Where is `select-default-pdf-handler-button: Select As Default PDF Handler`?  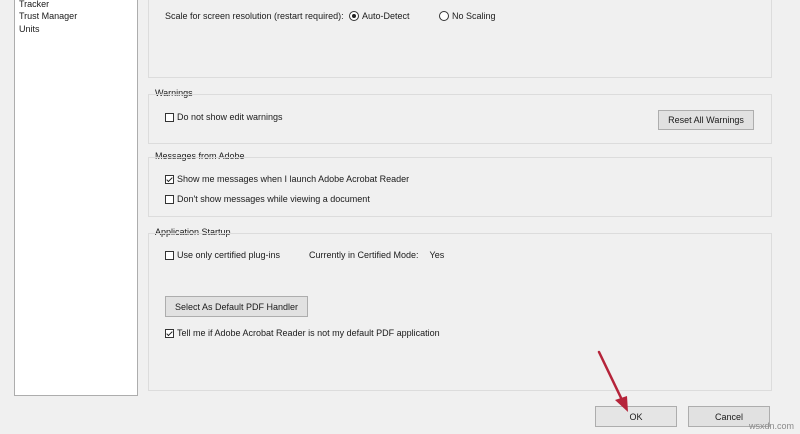 select-default-pdf-handler-button: Select As Default PDF Handler is located at coordinates (236, 306).